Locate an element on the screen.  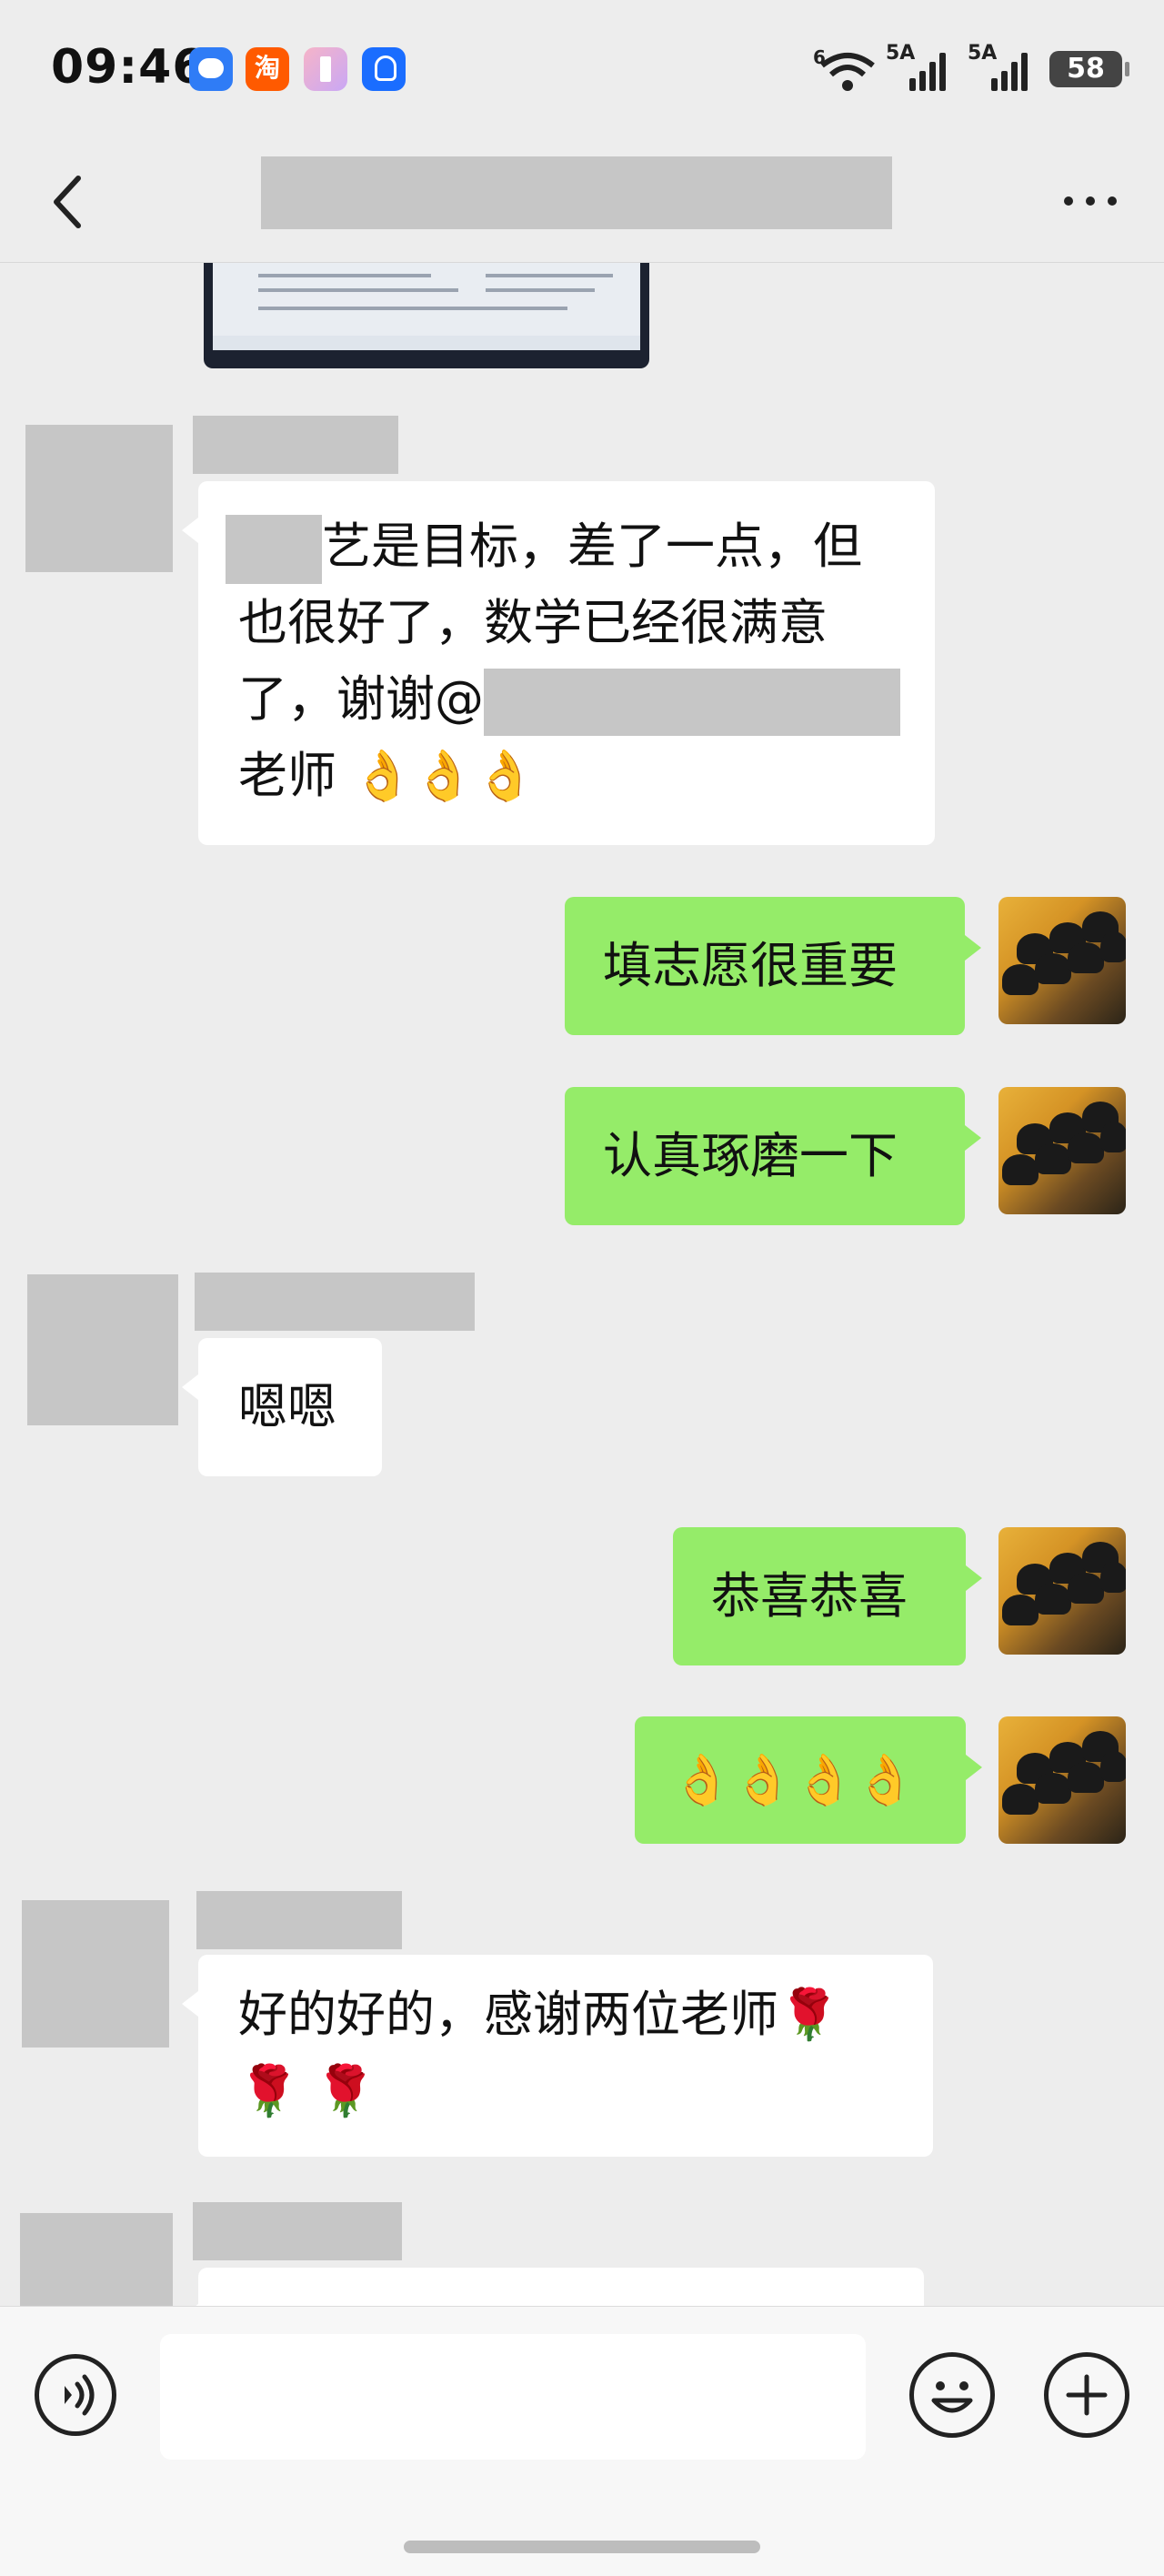
input-bar is located at coordinates (582, 2441).